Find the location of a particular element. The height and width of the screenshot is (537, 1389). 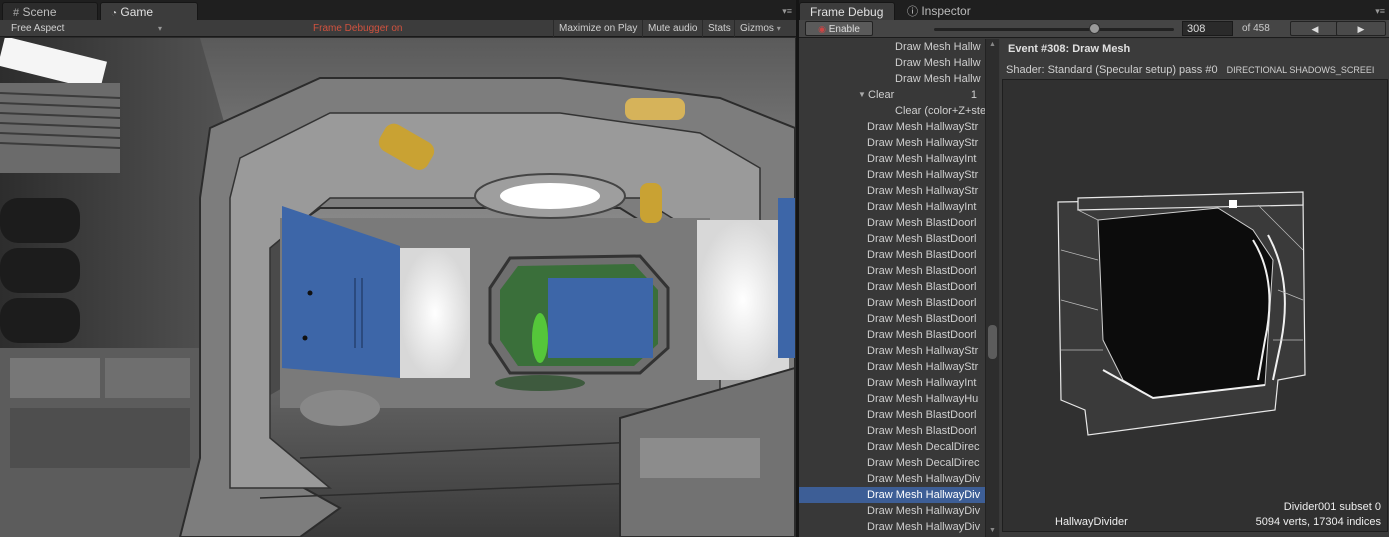

tree-row: Draw Mesh HallwayHu is located at coordinates (892, 399).